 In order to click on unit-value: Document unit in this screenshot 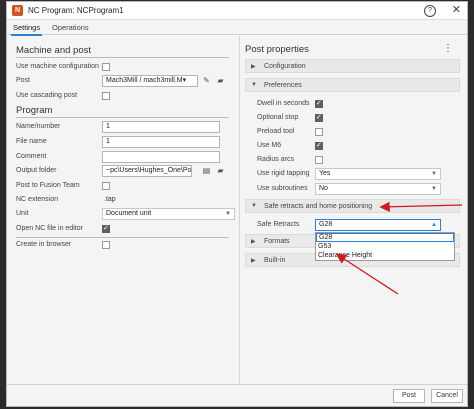, I will do `click(129, 213)`.